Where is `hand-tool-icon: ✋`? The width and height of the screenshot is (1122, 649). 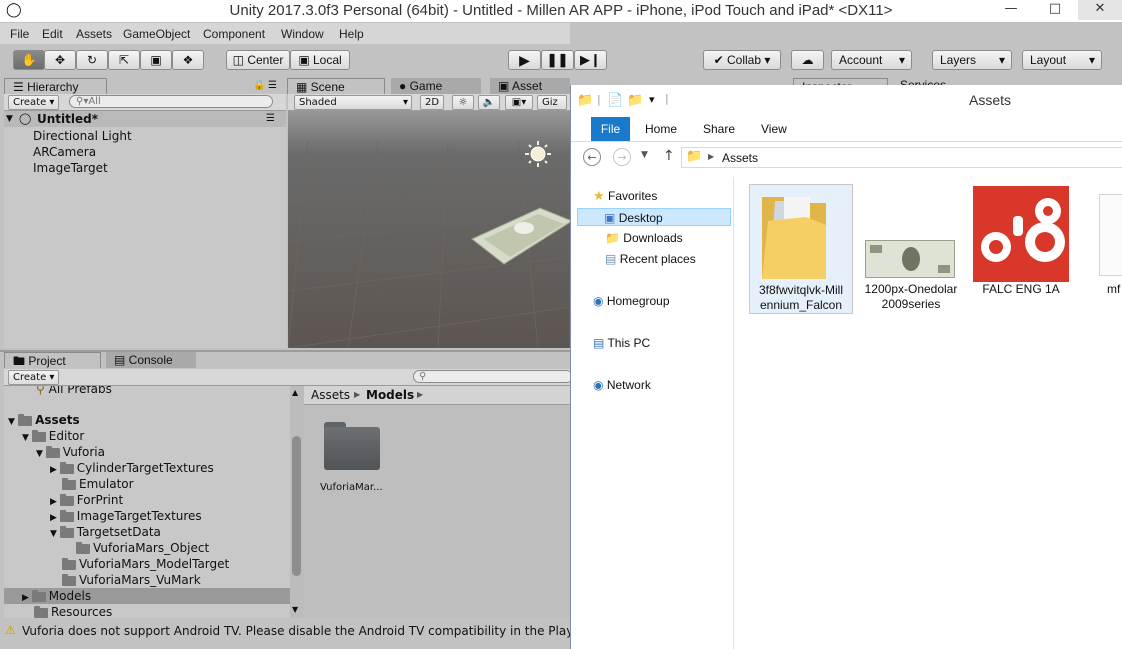 hand-tool-icon: ✋ is located at coordinates (29, 60).